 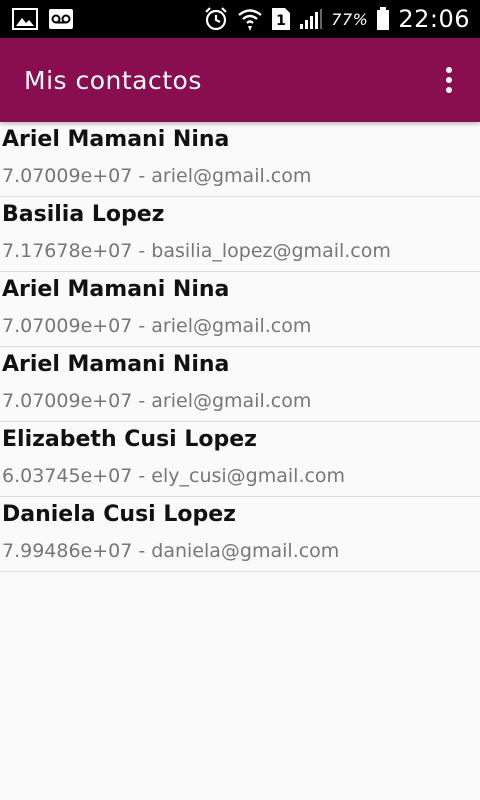 What do you see at coordinates (350, 19) in the screenshot?
I see `battery-percent: 77%` at bounding box center [350, 19].